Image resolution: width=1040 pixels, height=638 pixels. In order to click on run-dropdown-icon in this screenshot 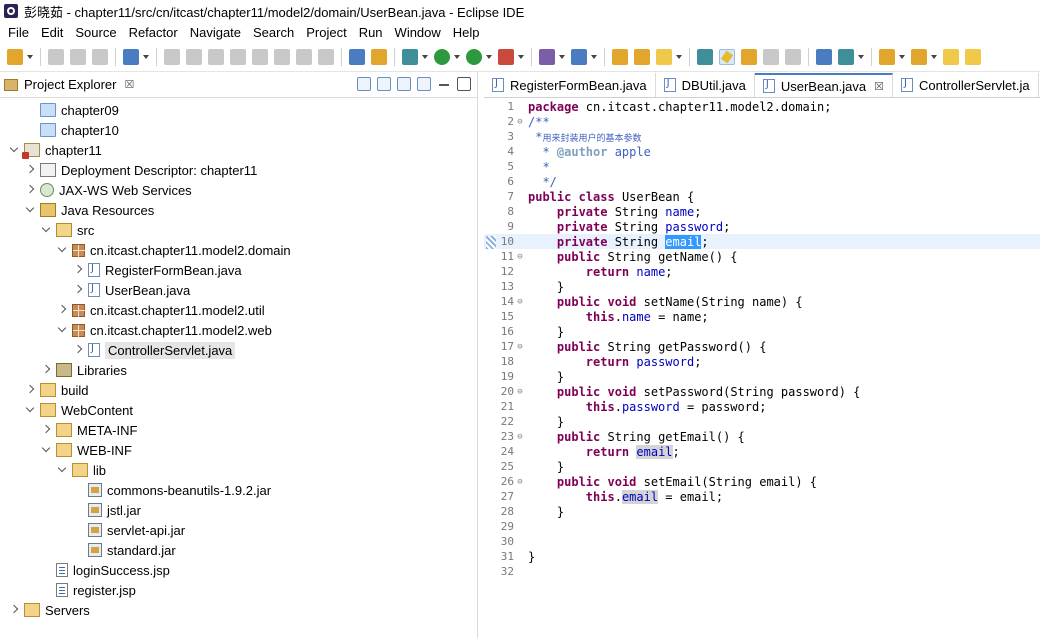, I will do `click(457, 57)`.